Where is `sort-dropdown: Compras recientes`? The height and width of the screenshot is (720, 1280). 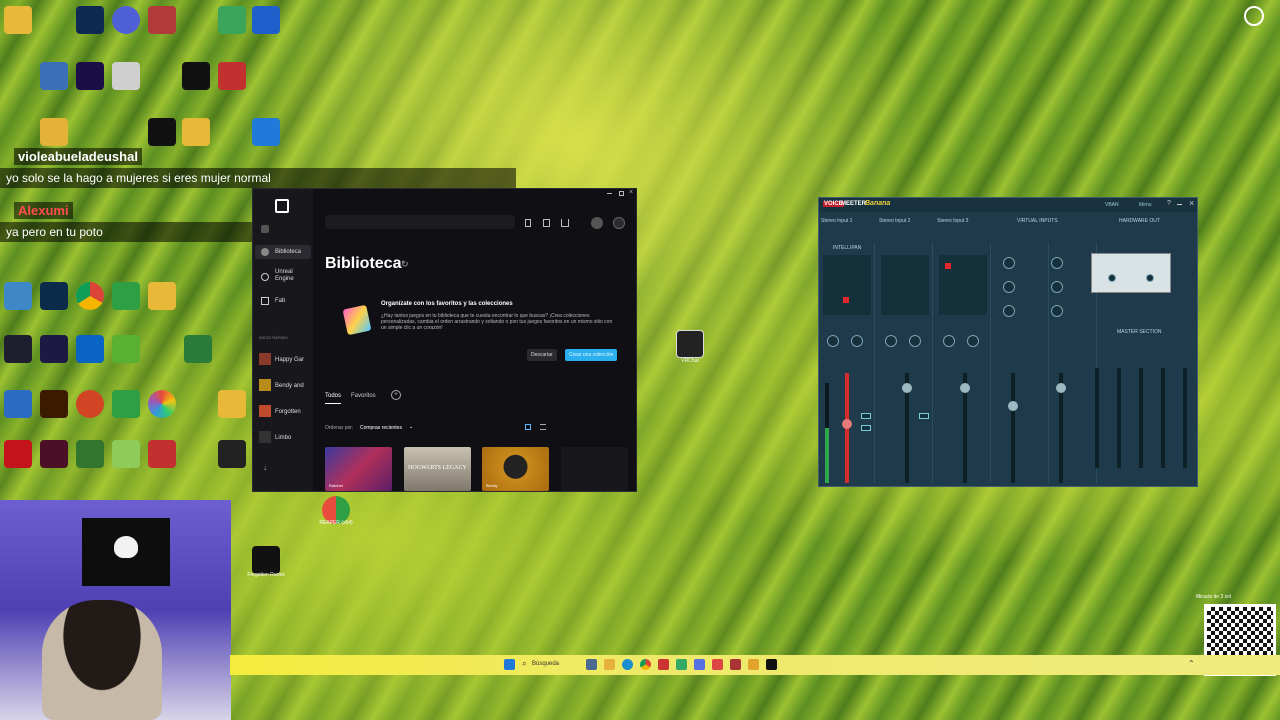 sort-dropdown: Compras recientes is located at coordinates (381, 428).